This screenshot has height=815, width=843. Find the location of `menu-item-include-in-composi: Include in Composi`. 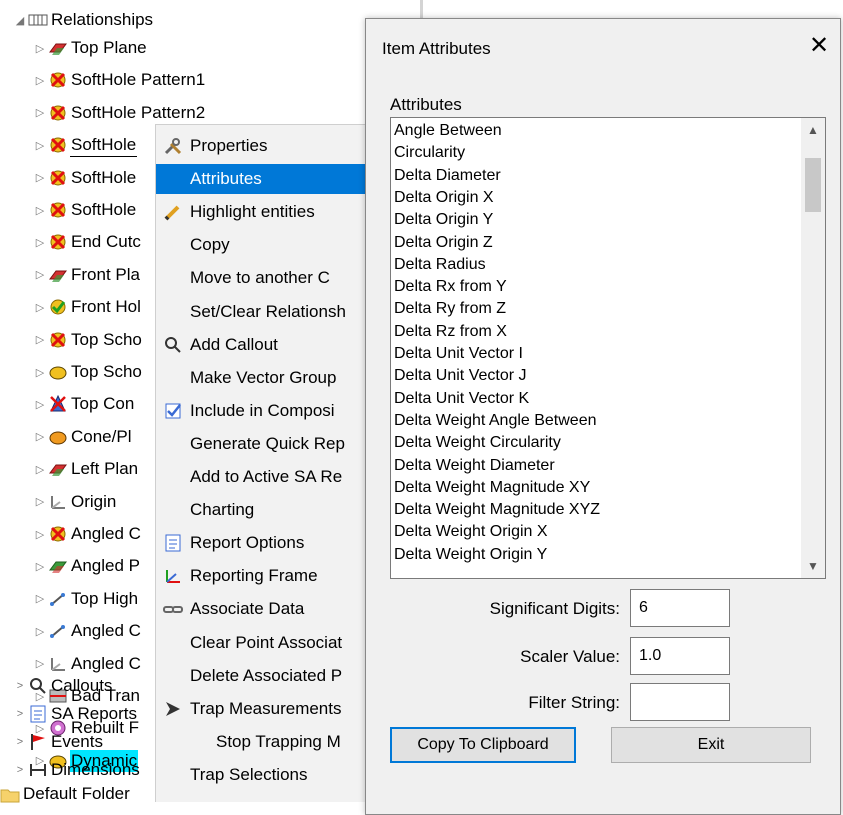

menu-item-include-in-composi: Include in Composi is located at coordinates (266, 411).